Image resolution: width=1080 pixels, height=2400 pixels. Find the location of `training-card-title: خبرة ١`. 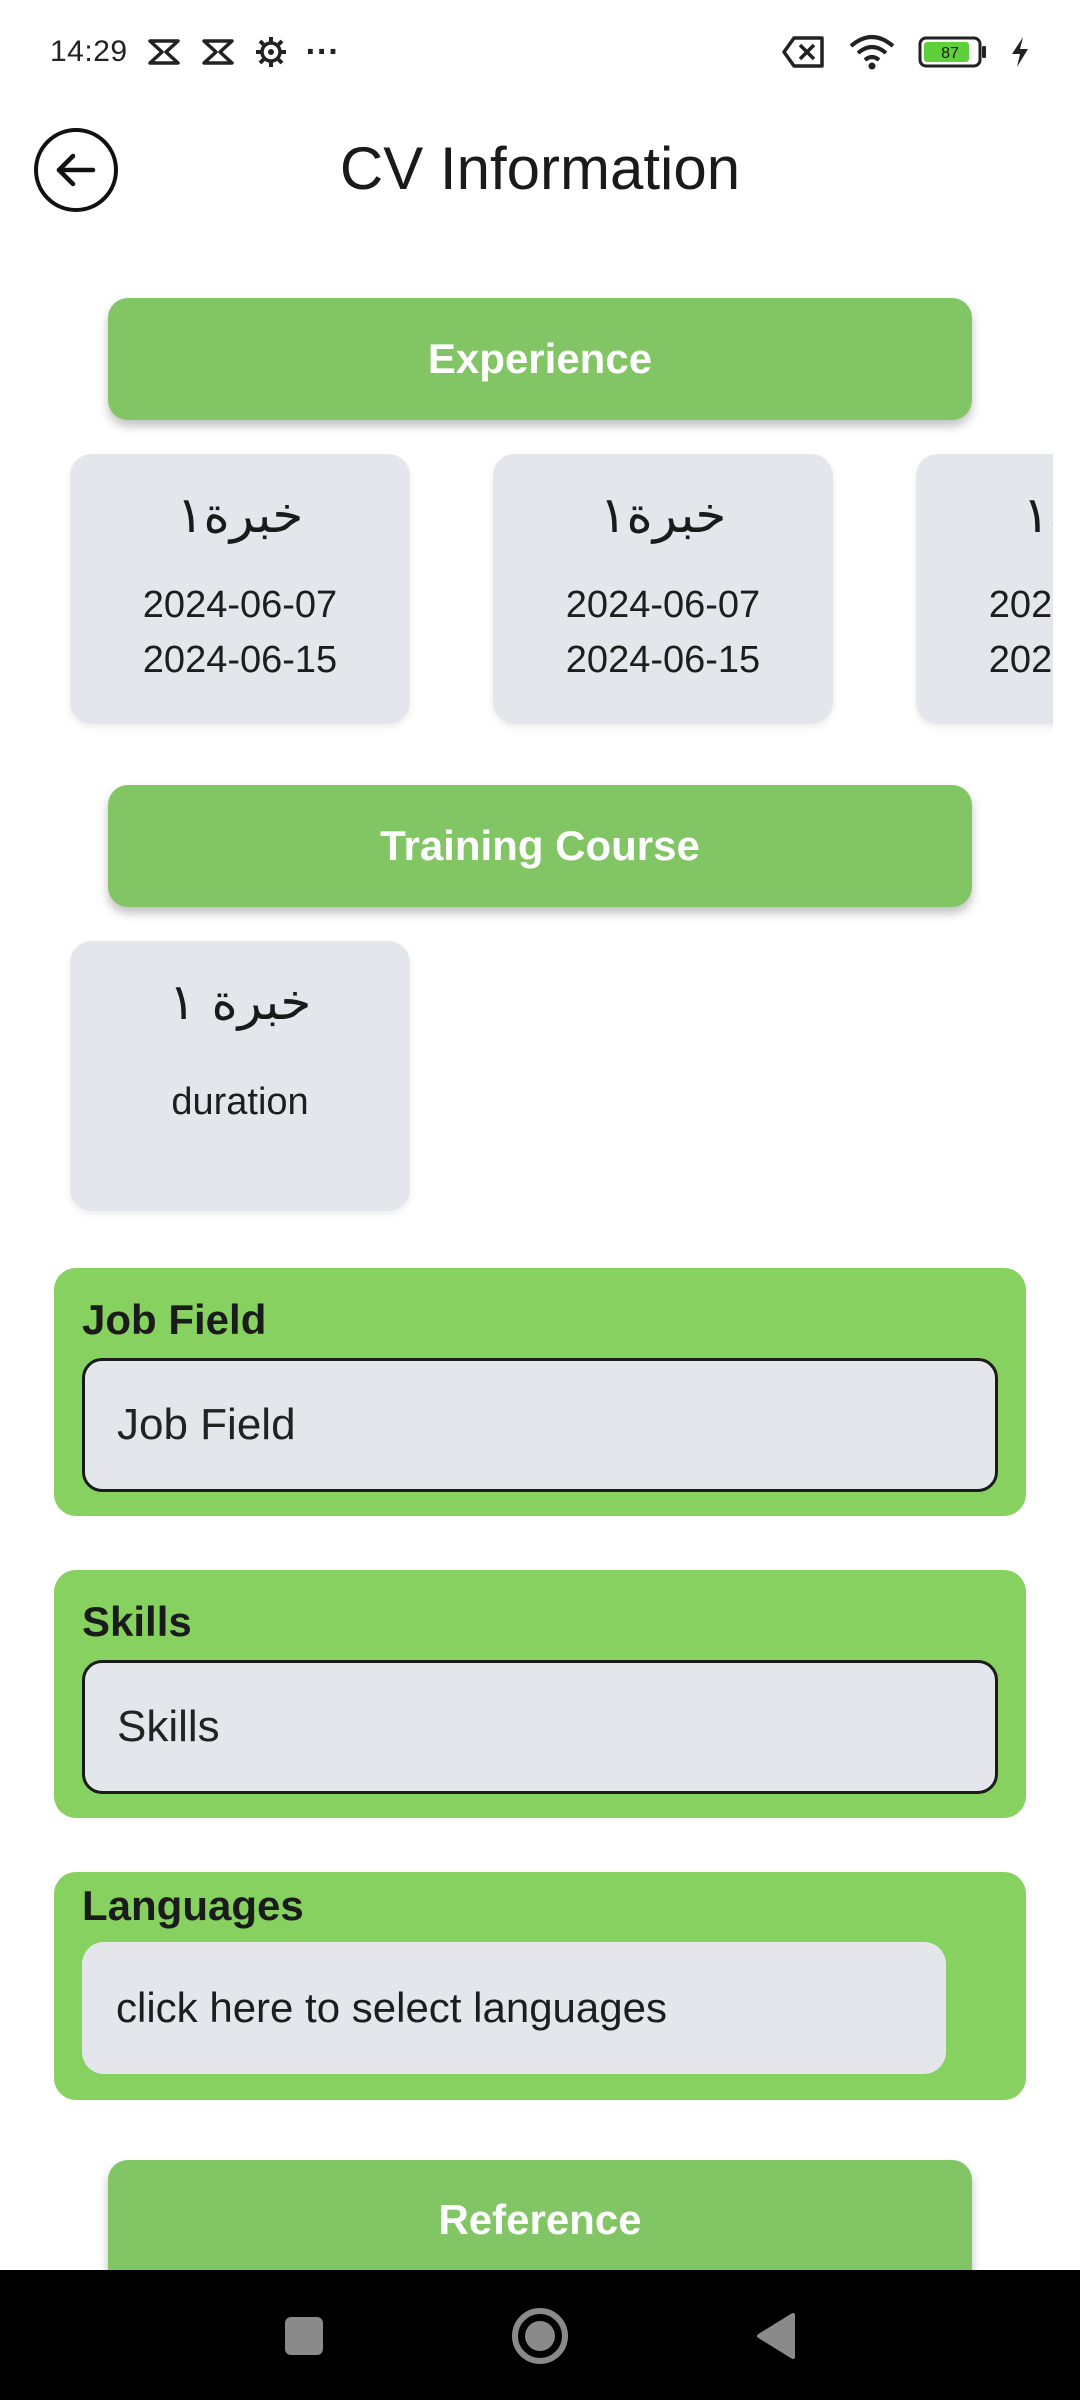

training-card-title: خبرة ١ is located at coordinates (240, 1002).